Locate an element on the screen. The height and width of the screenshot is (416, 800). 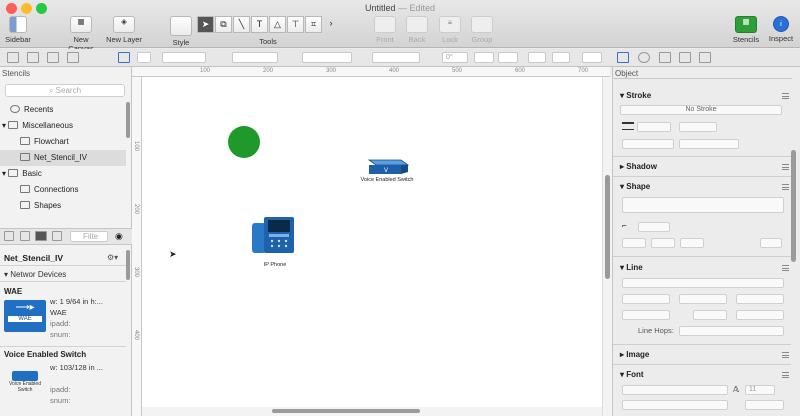
stroke-width-field is located at coordinates (654, 127).